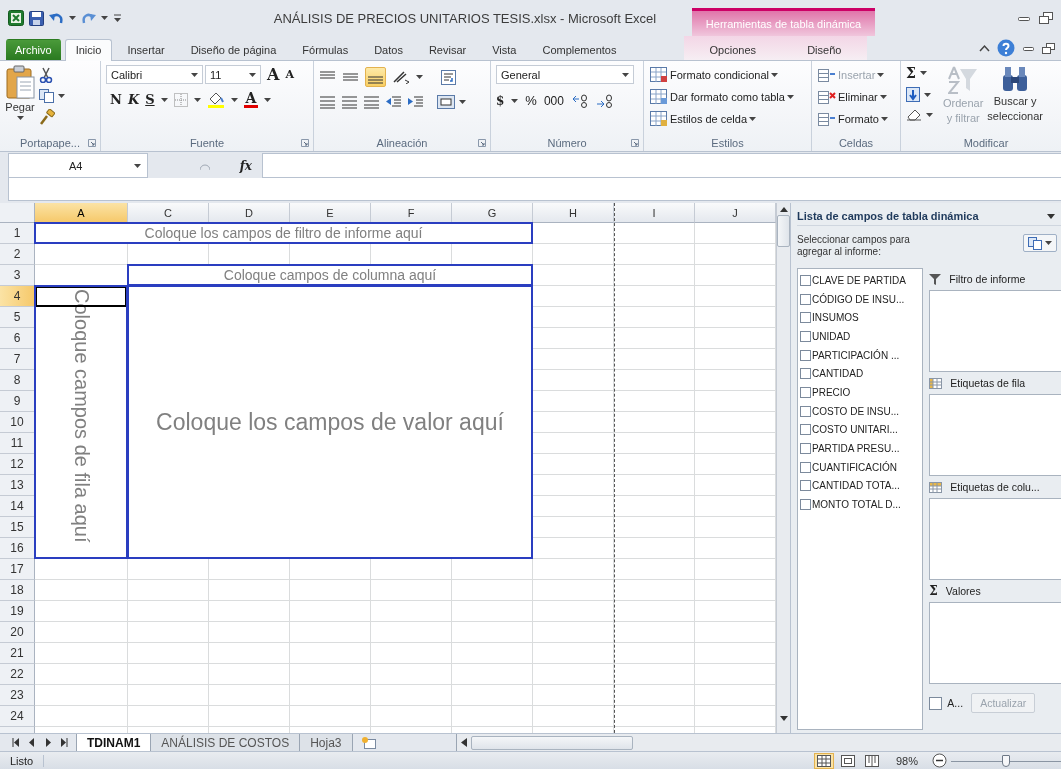  Describe the element at coordinates (531, 100) in the screenshot. I see `percent-format-button: %` at that location.